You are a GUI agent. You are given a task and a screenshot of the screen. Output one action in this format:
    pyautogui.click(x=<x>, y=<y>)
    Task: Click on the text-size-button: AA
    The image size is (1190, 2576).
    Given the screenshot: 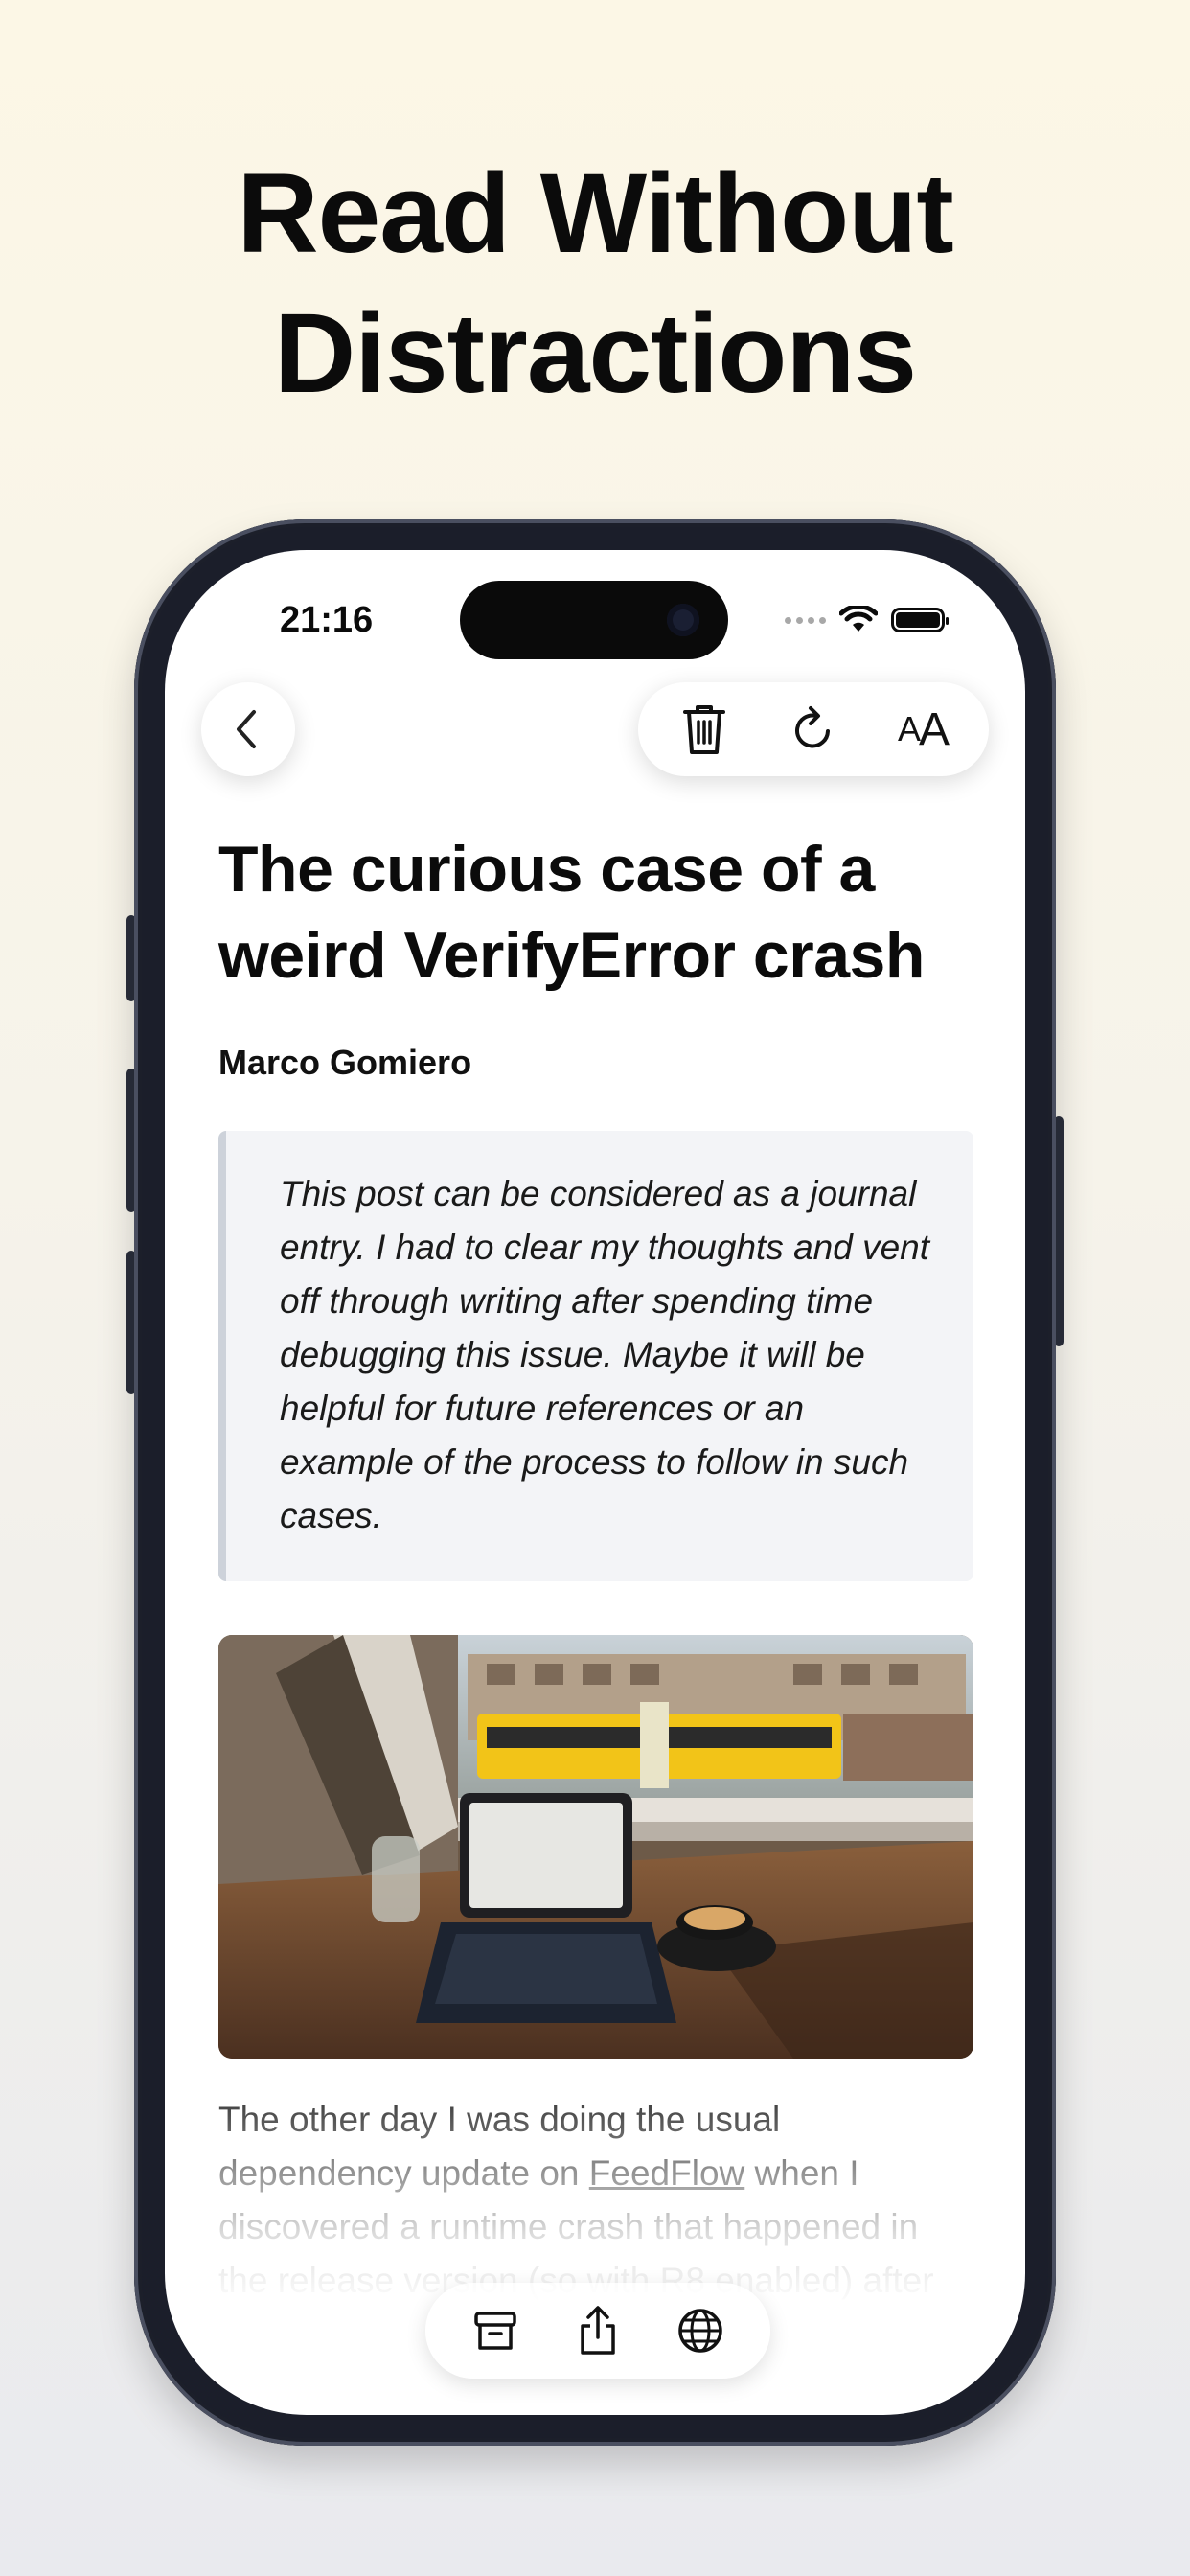 What is the action you would take?
    pyautogui.click(x=922, y=729)
    